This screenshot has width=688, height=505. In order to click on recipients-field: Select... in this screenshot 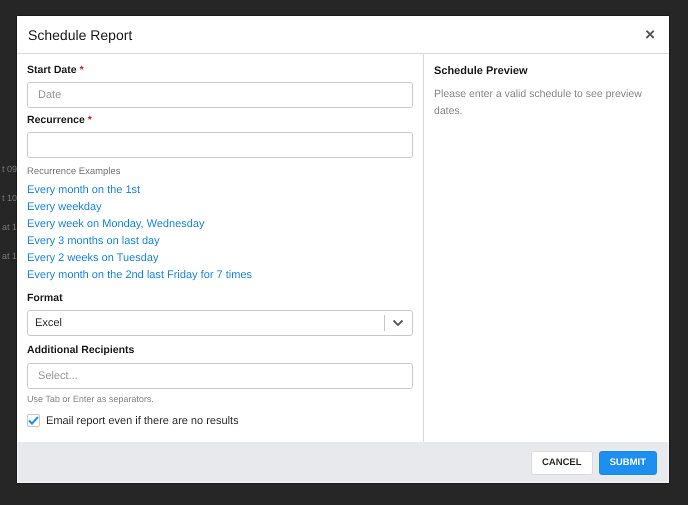, I will do `click(220, 376)`.